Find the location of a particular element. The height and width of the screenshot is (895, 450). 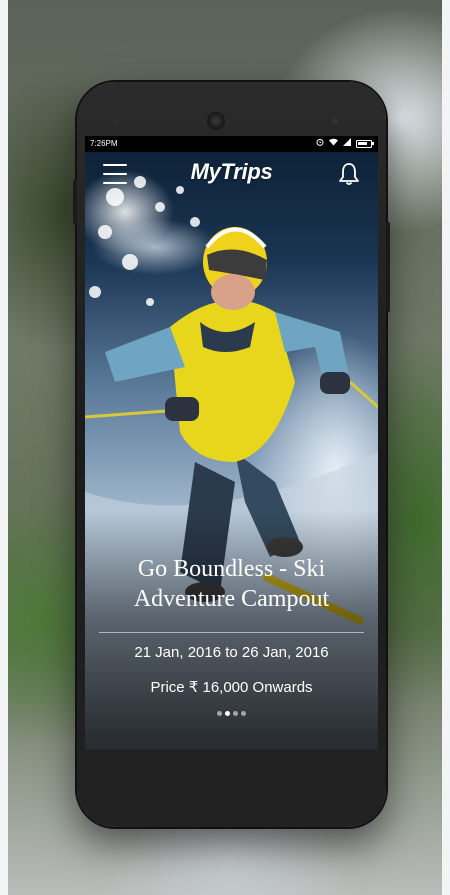

bell-icon is located at coordinates (349, 174).